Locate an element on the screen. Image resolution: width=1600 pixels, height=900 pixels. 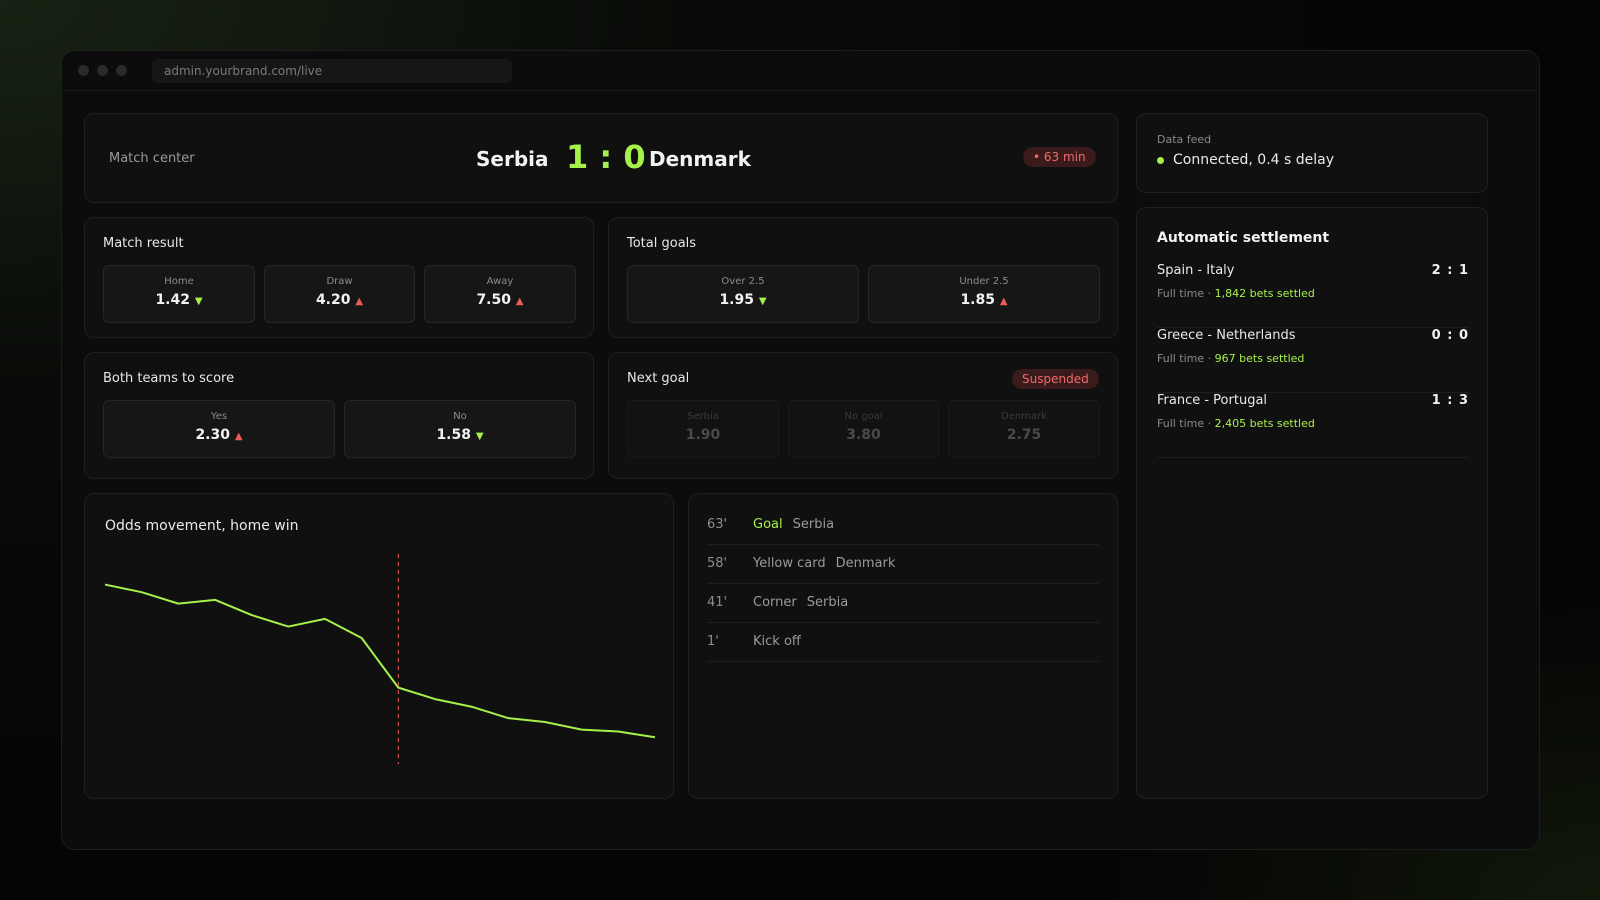
settlement-score: 2 : 1 is located at coordinates (1450, 270).